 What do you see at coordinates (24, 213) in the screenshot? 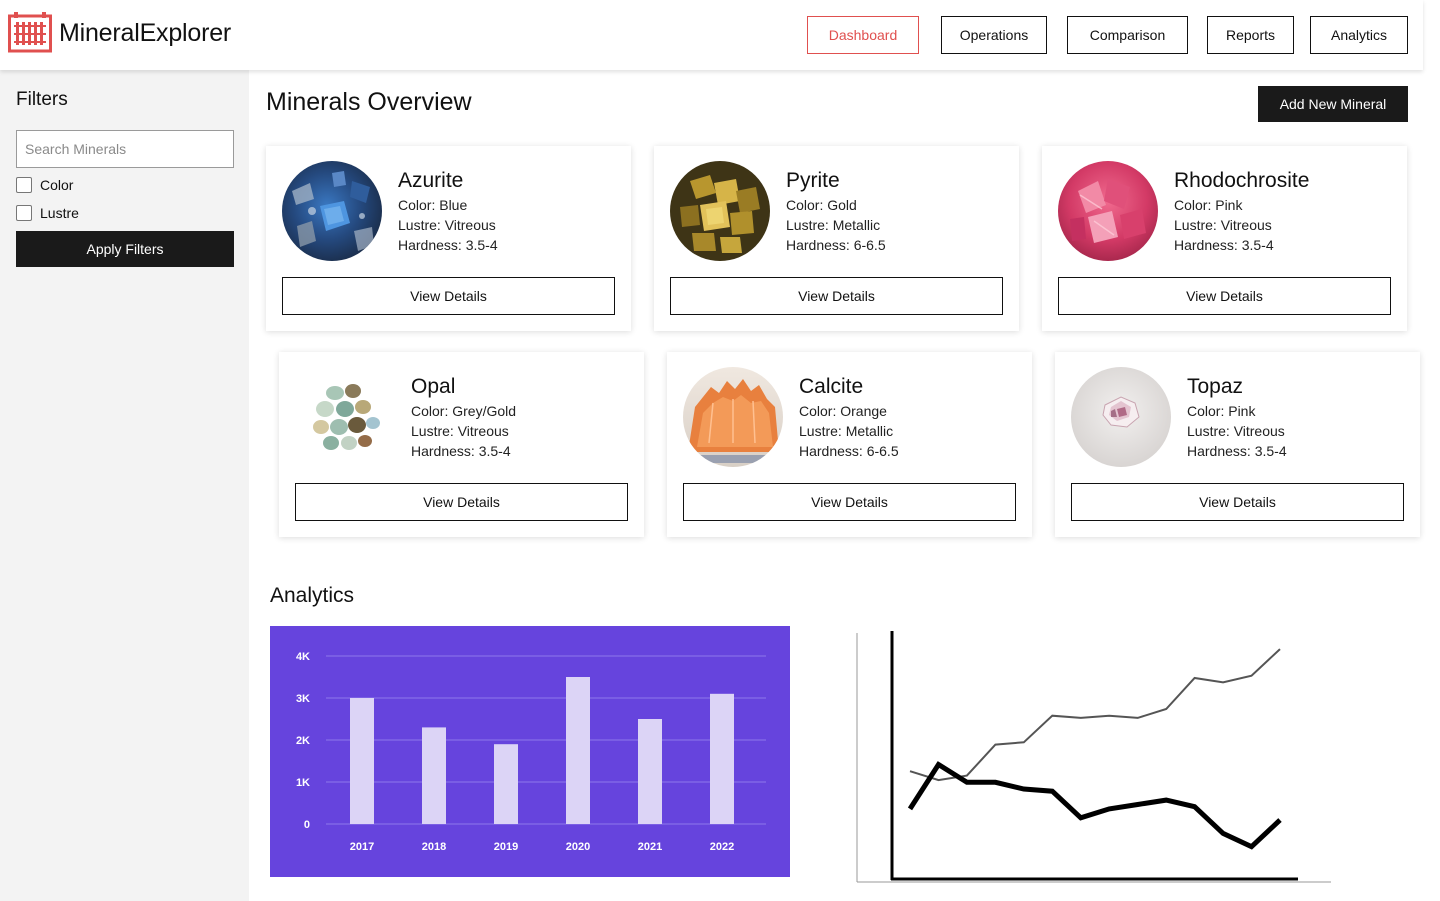
I see `lustre-checkbox` at bounding box center [24, 213].